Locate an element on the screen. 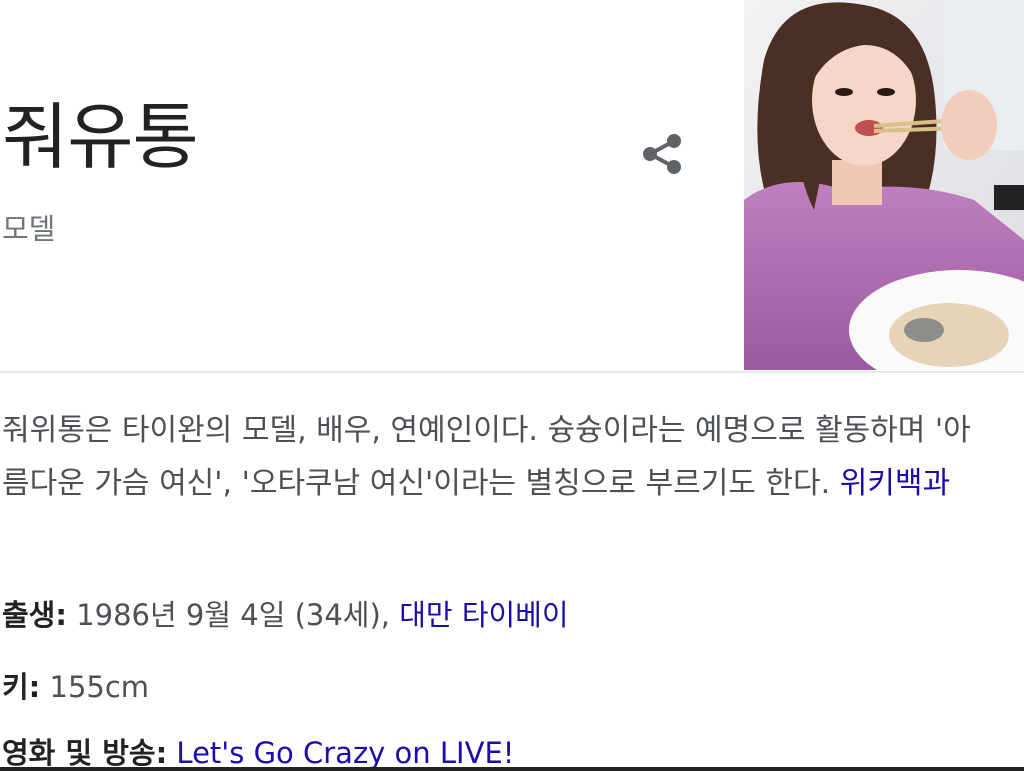 This screenshot has height=771, width=1024. fact-height: 키: 155cm is located at coordinates (75, 685).